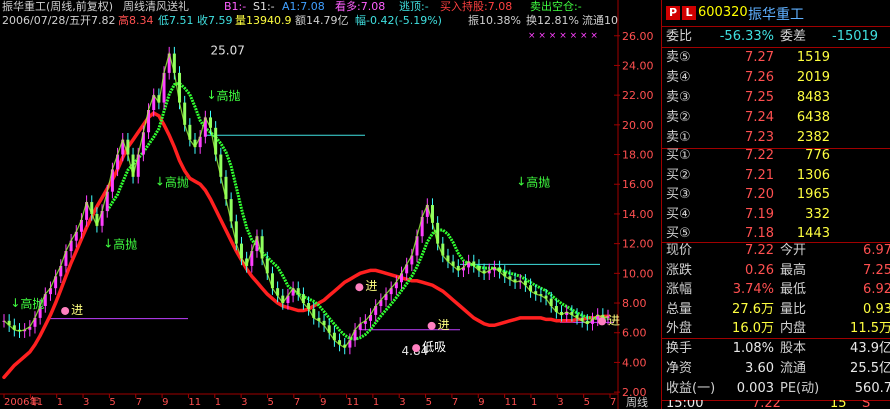 The height and width of the screenshot is (409, 890). I want to click on y-tick-label: 26.00, so click(638, 36).